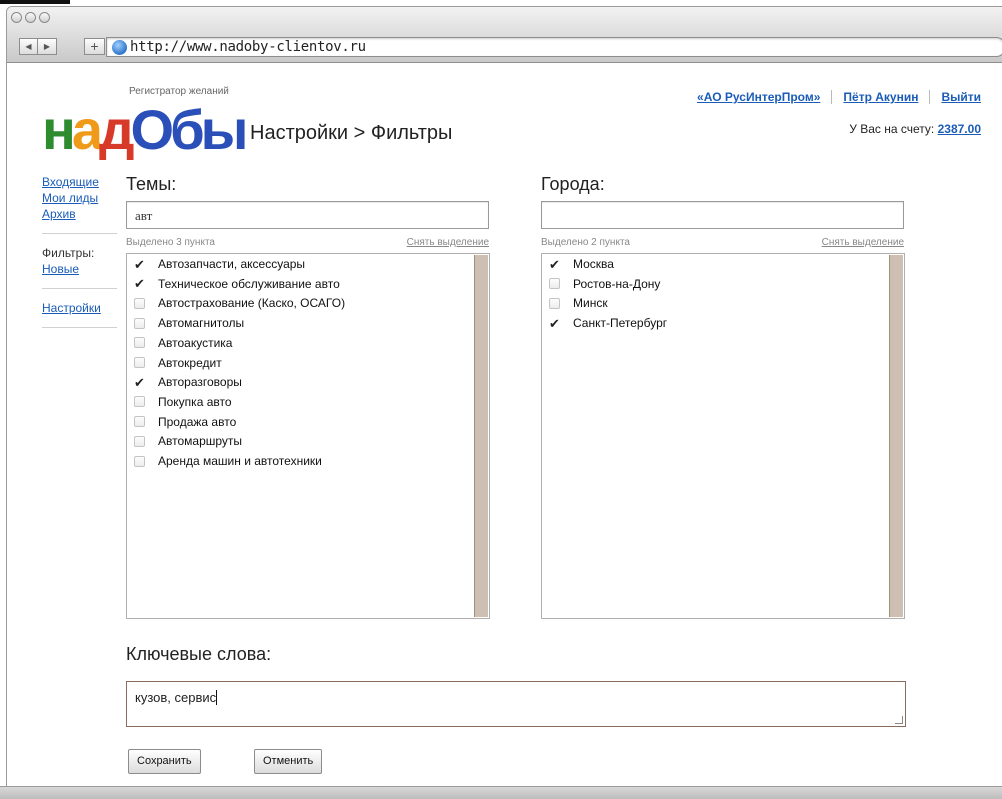  Describe the element at coordinates (288, 761) in the screenshot. I see `cancel-button: Отменить` at that location.